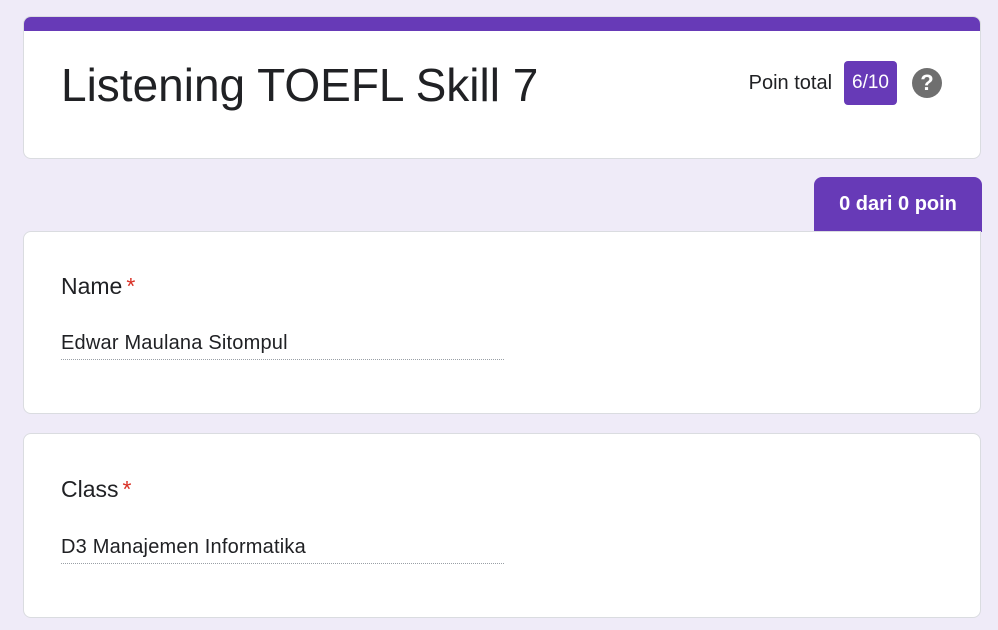 The width and height of the screenshot is (998, 630). Describe the element at coordinates (898, 204) in the screenshot. I see `section-points-tab: 0 dari 0 poin` at that location.